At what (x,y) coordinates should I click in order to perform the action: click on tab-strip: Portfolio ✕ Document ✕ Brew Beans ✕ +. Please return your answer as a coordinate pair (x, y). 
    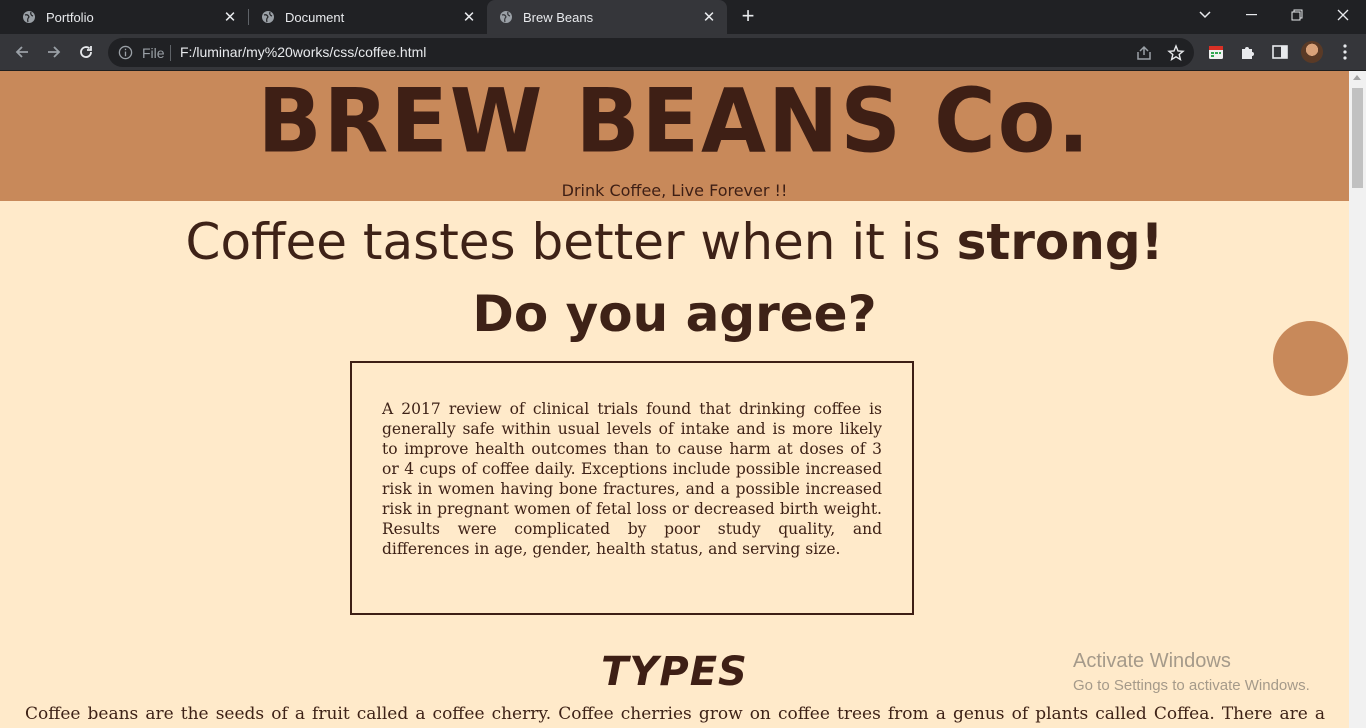
    Looking at the image, I should click on (683, 17).